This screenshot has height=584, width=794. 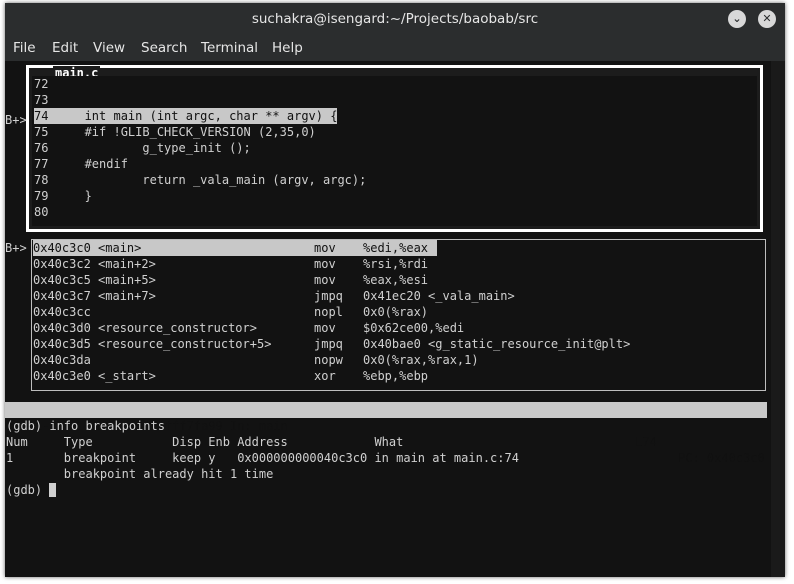 What do you see at coordinates (164, 48) in the screenshot?
I see `menu-search: Search` at bounding box center [164, 48].